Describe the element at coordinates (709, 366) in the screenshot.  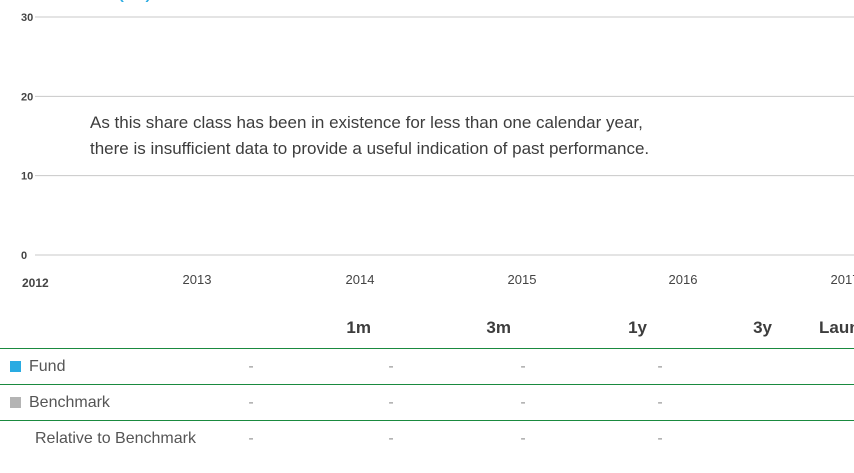
I see `fund-3y: -` at that location.